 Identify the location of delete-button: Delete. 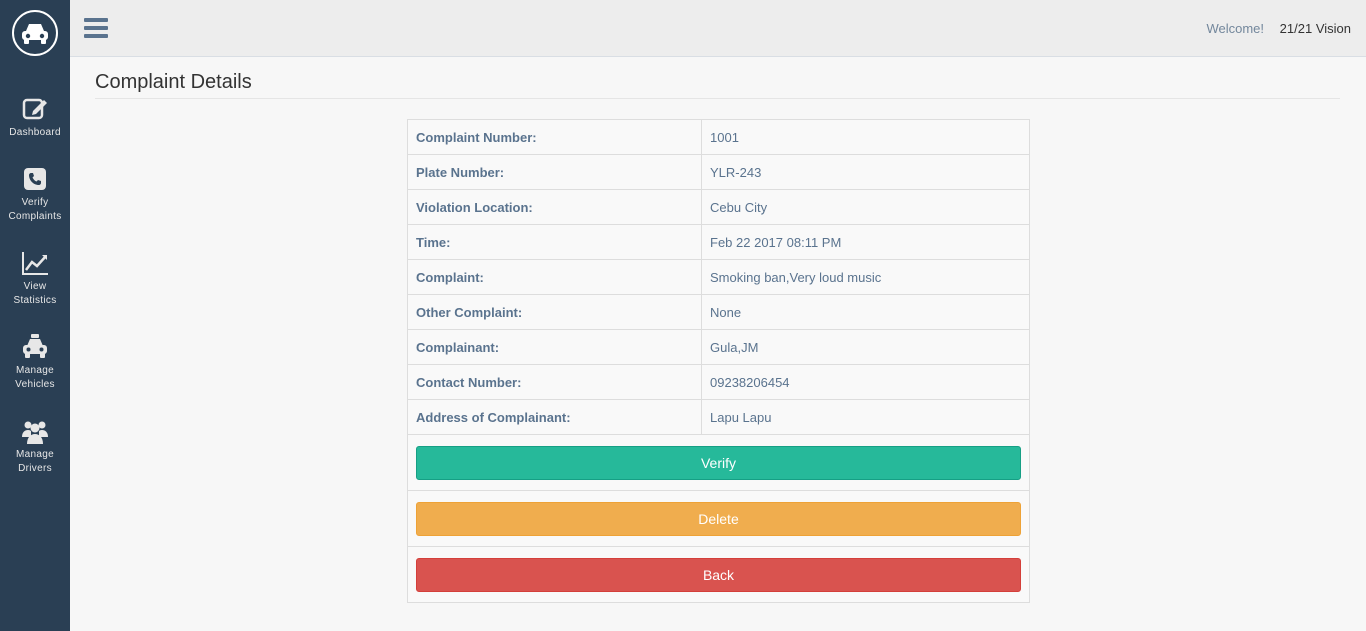
(718, 518).